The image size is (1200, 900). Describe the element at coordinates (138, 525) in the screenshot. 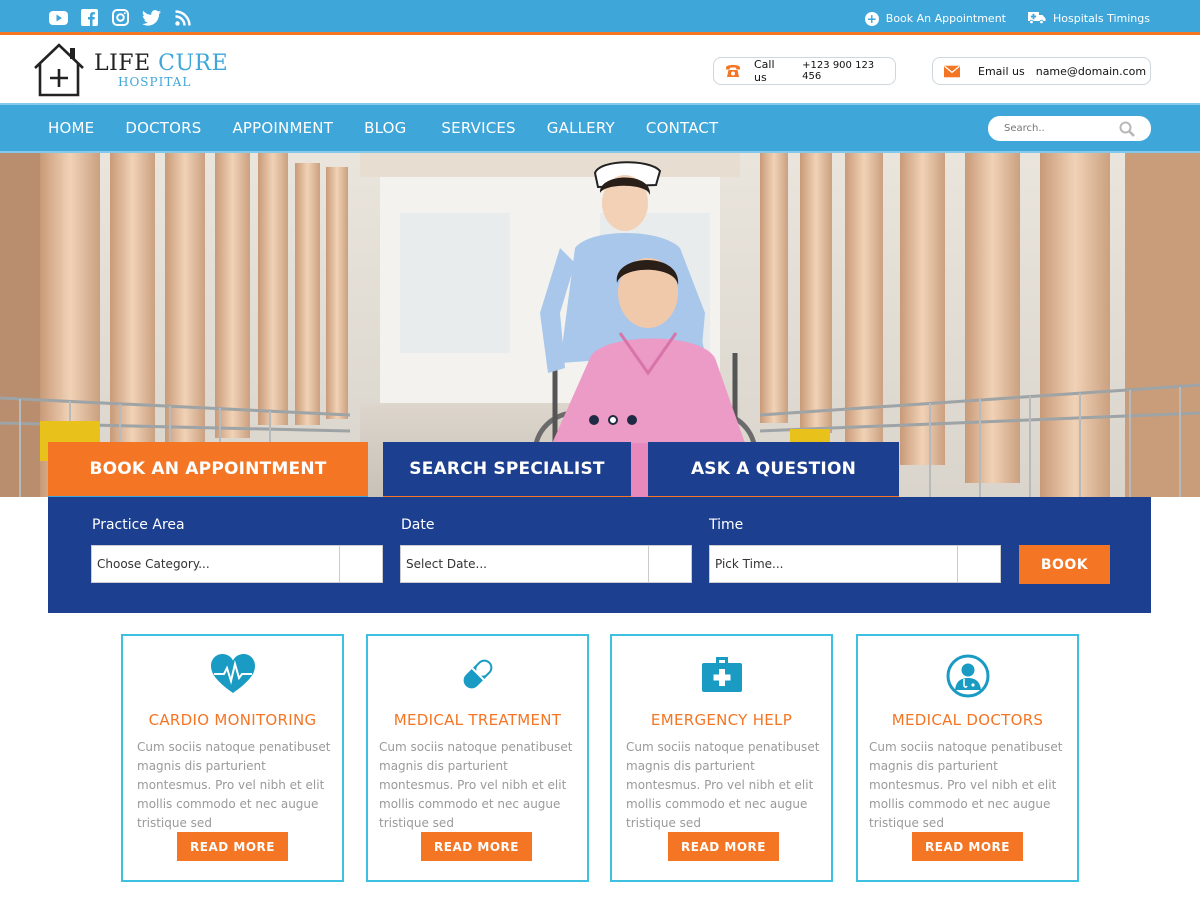

I see `practice-area-label: Practice Area` at that location.